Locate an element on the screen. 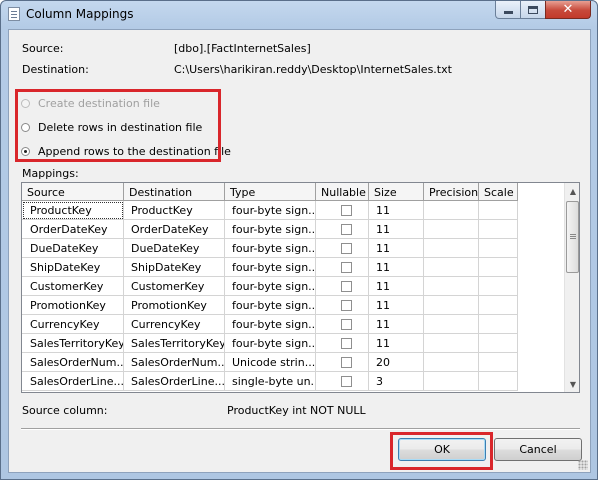 Image resolution: width=598 pixels, height=480 pixels. scroll-up-arrow-icon: ▲ is located at coordinates (572, 191).